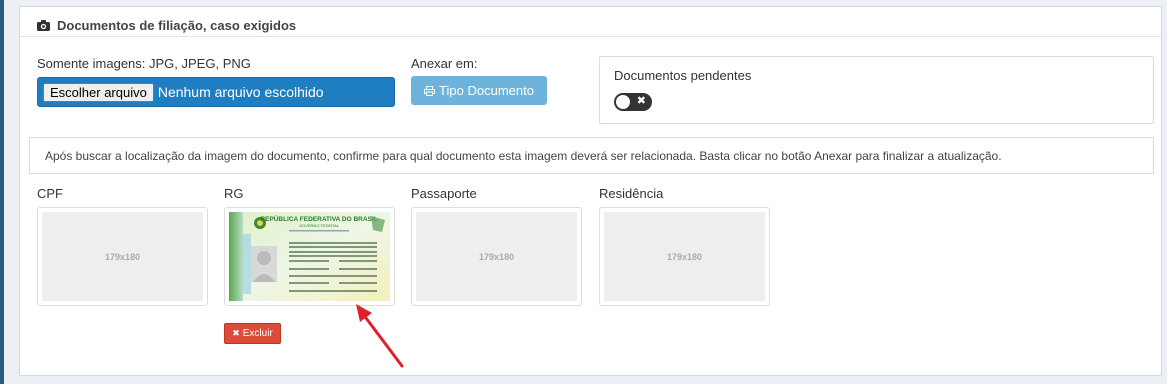 The height and width of the screenshot is (384, 1167). What do you see at coordinates (257, 333) in the screenshot?
I see `delete-button-label: Excluir` at bounding box center [257, 333].